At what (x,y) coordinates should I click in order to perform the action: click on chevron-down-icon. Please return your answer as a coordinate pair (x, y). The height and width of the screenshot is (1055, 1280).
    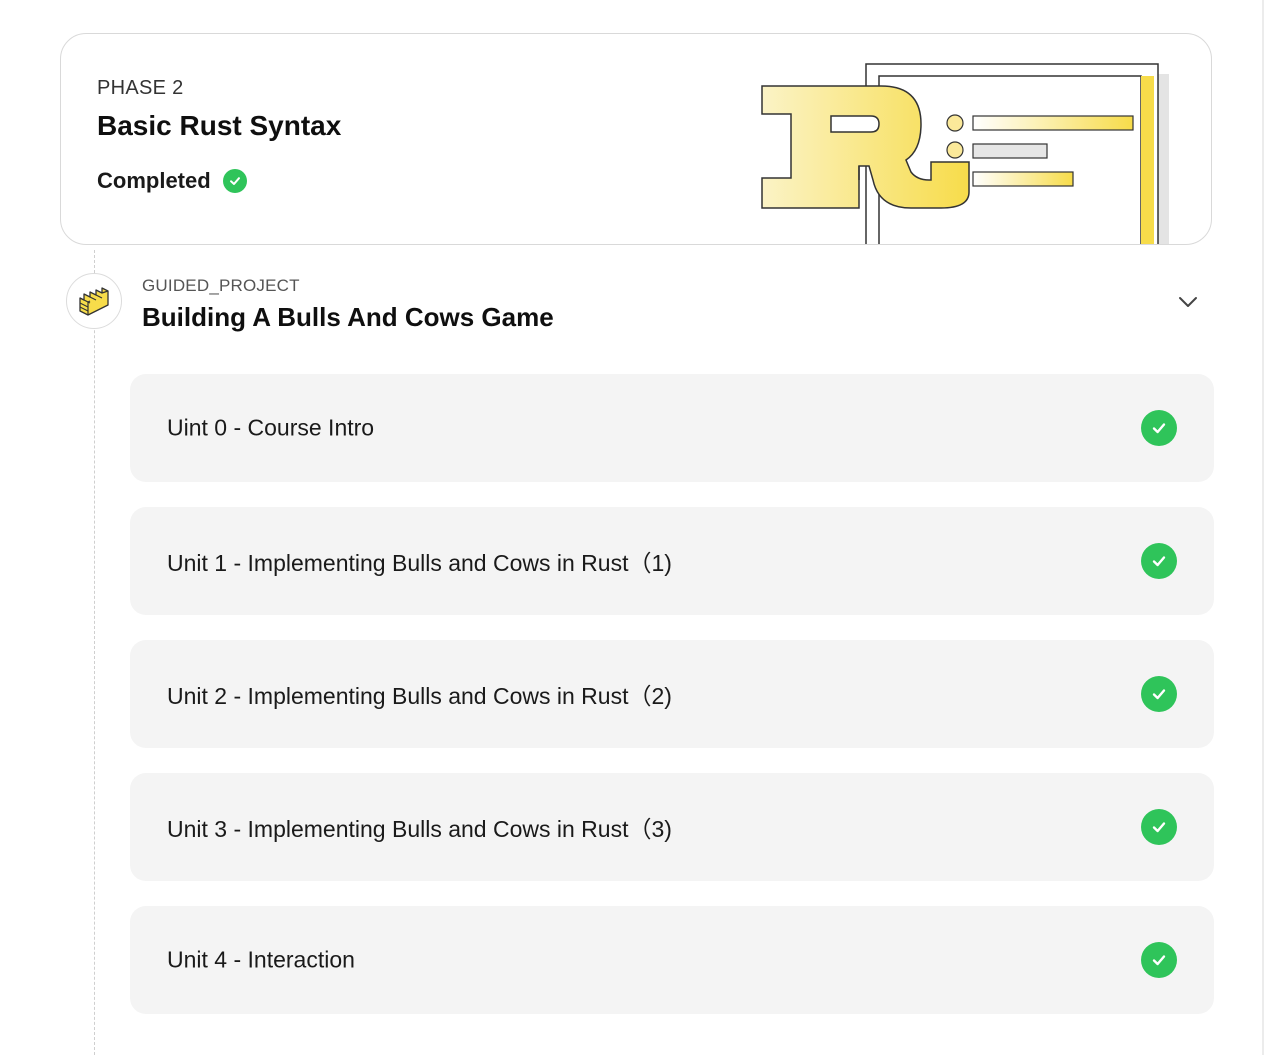
    Looking at the image, I should click on (1188, 302).